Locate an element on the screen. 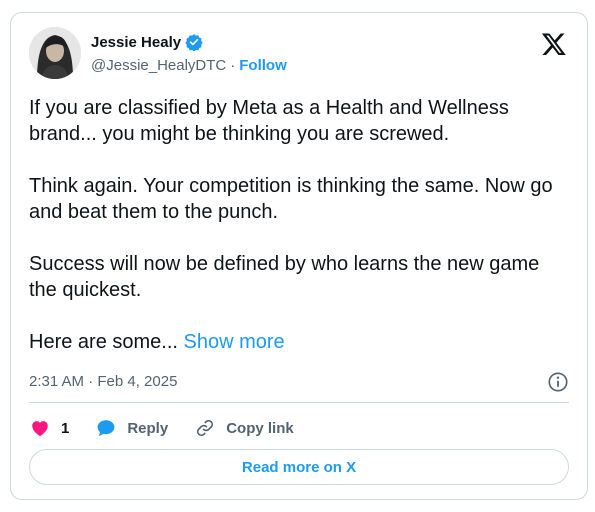 The width and height of the screenshot is (595, 512). divider is located at coordinates (299, 402).